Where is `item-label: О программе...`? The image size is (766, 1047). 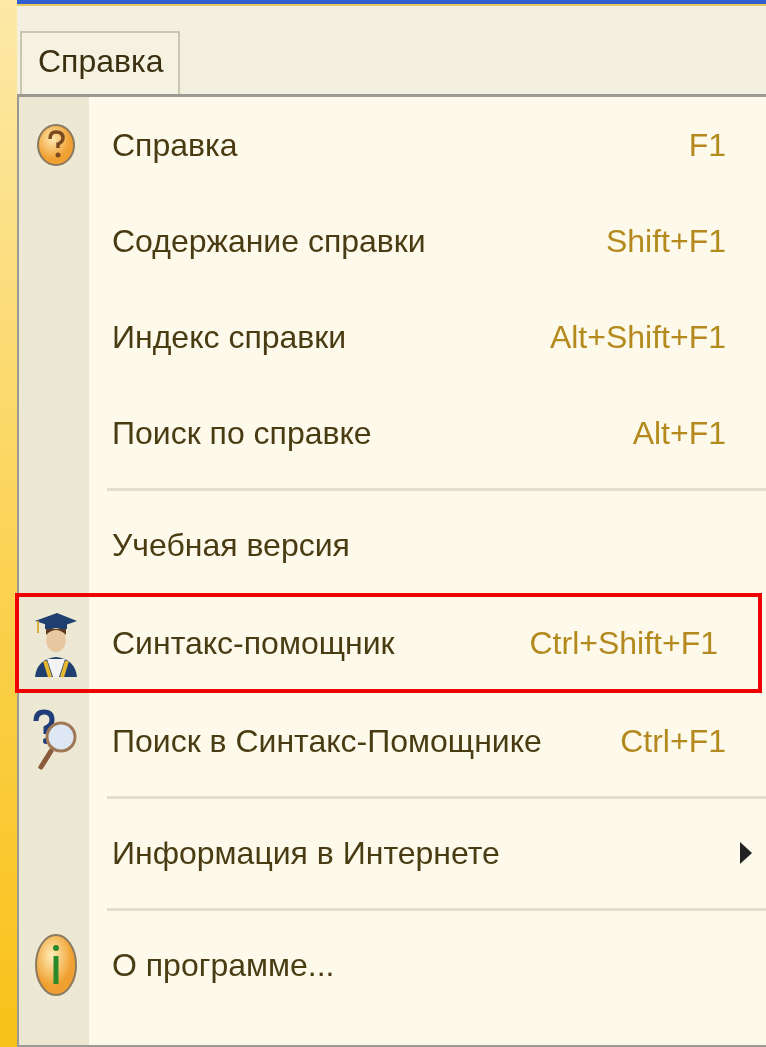 item-label: О программе... is located at coordinates (223, 965).